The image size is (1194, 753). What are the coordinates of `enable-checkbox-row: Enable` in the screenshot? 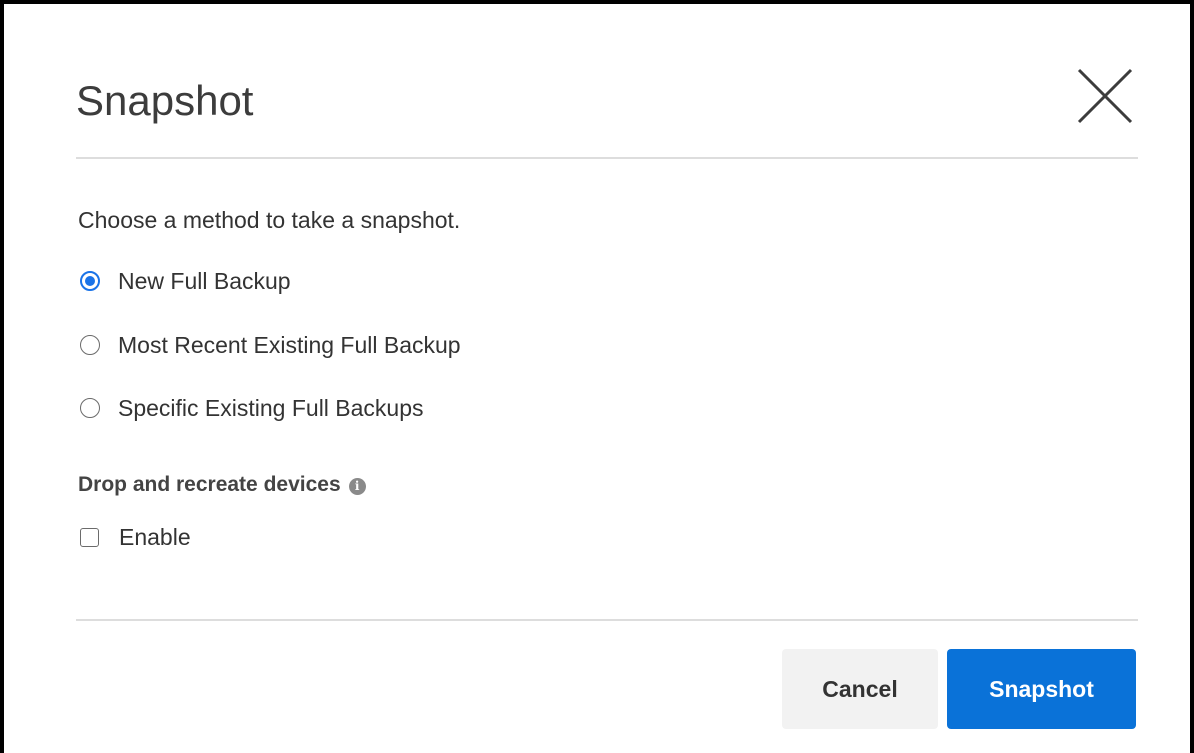 It's located at (135, 537).